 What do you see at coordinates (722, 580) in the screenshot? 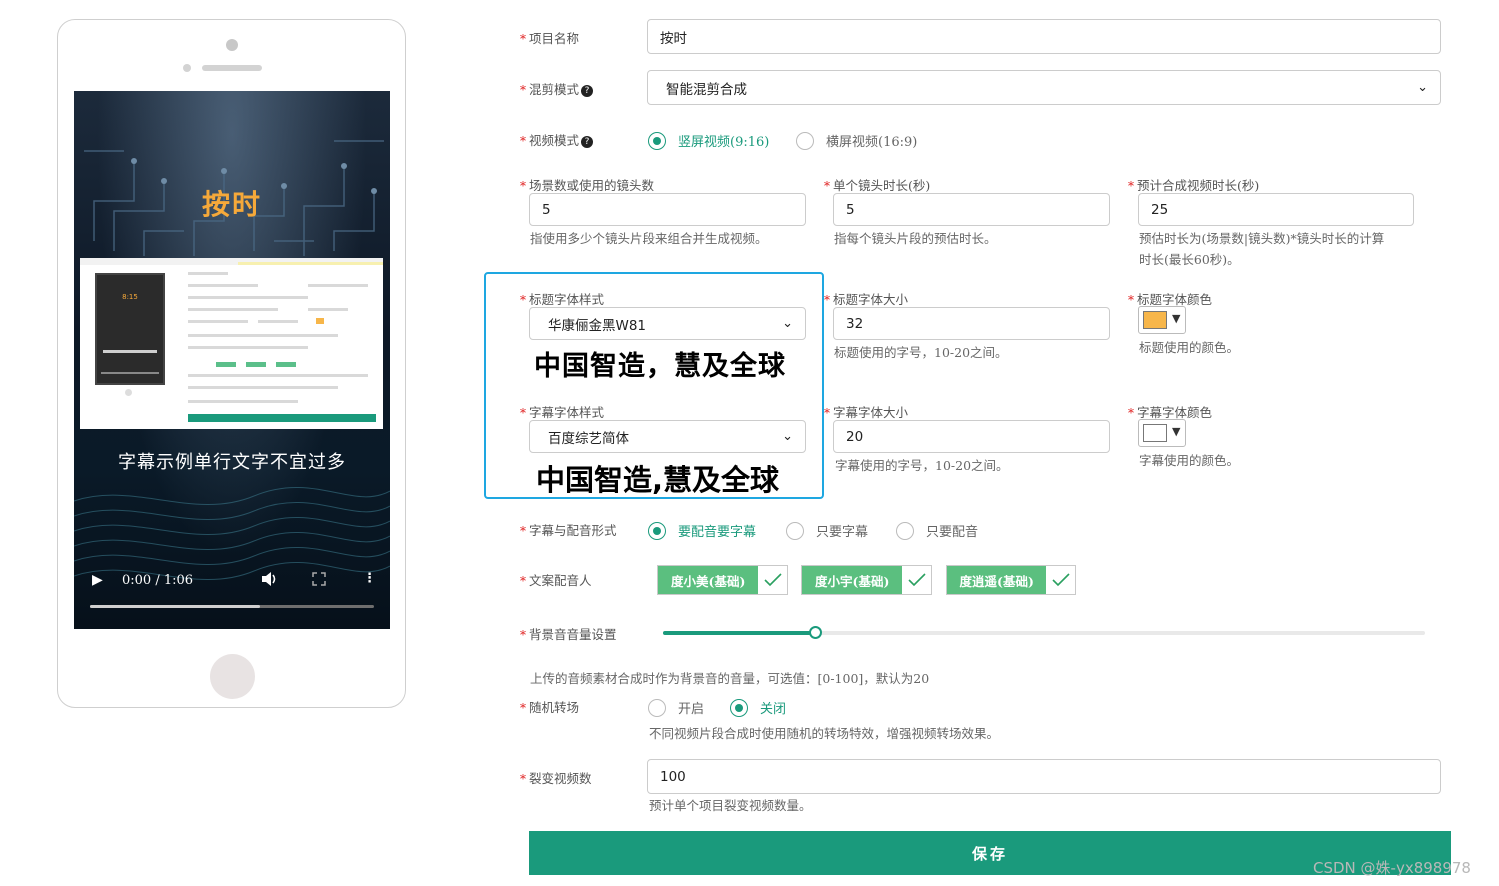
I see `voice-option-xiaomei: 度小美(基础)` at bounding box center [722, 580].